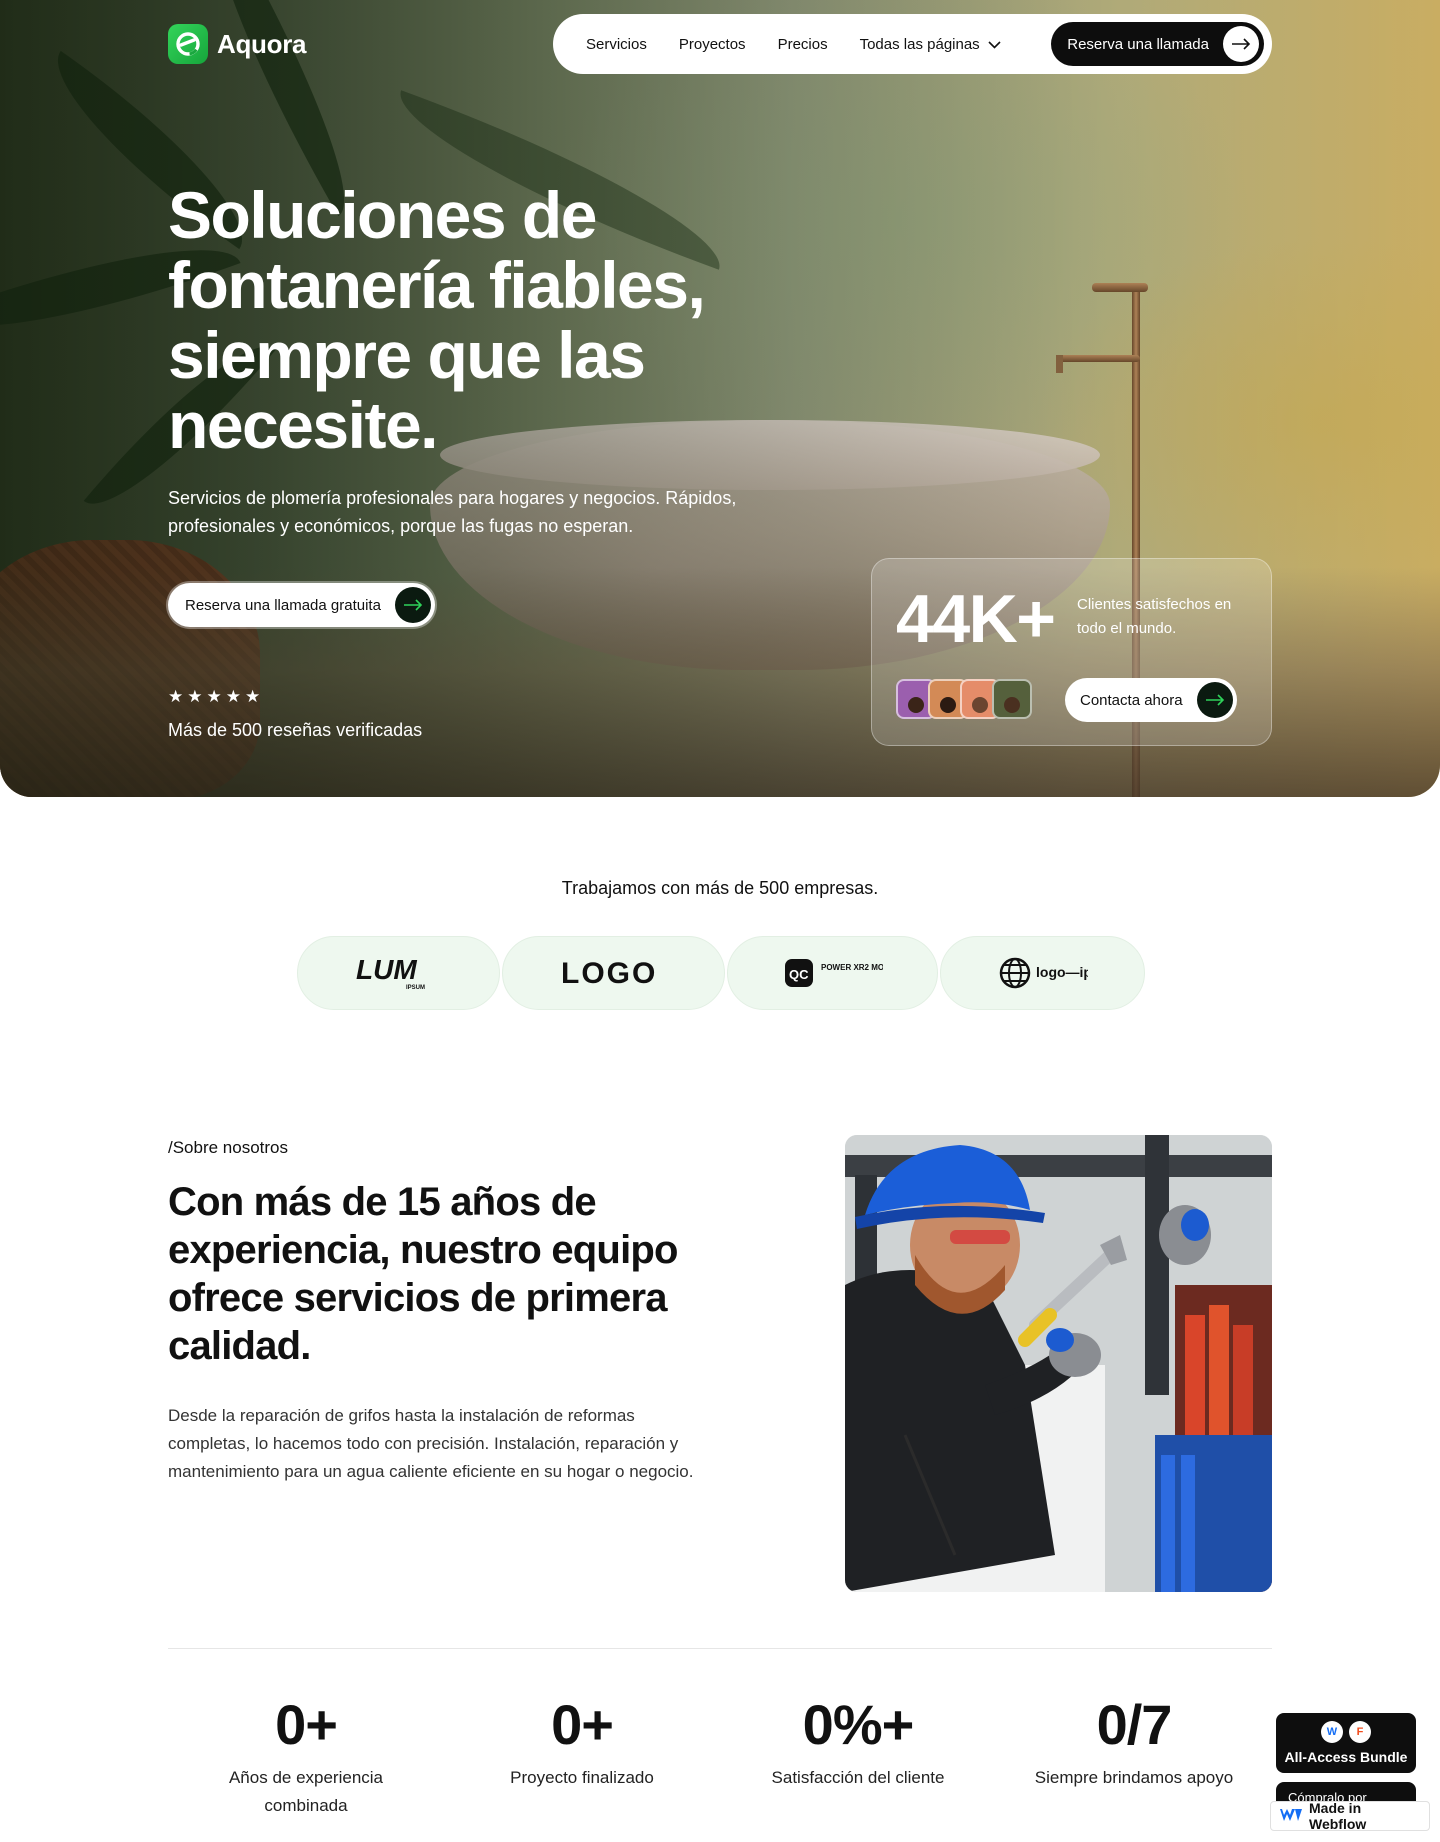 The height and width of the screenshot is (1842, 1440). I want to click on lum-logo-icon: LUM IPSUM, so click(390, 973).